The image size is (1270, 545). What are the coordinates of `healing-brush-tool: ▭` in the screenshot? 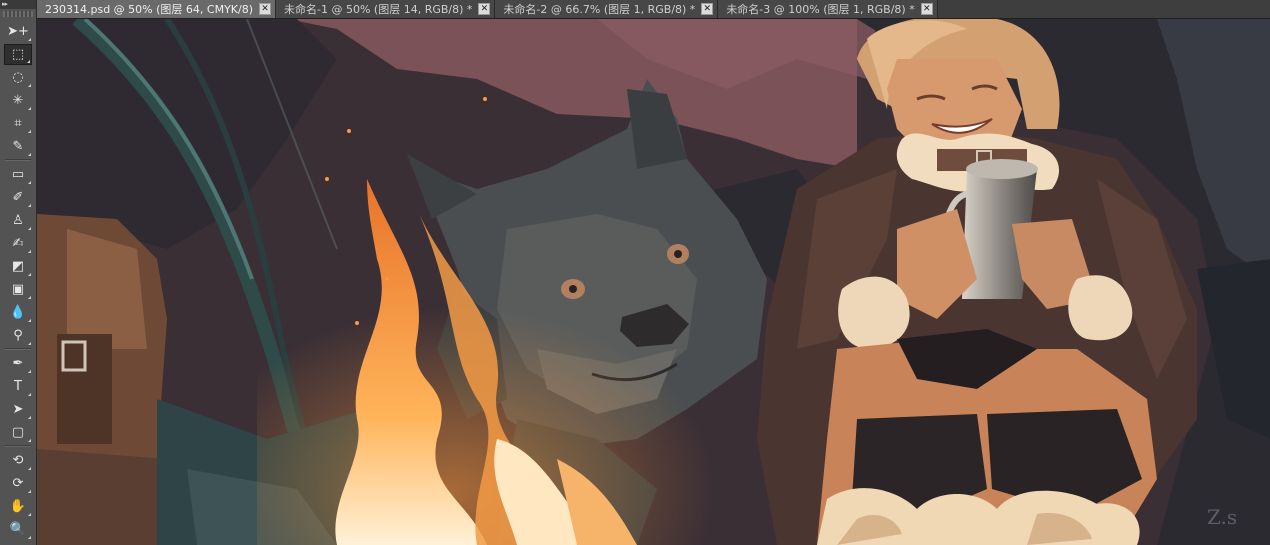 It's located at (18, 174).